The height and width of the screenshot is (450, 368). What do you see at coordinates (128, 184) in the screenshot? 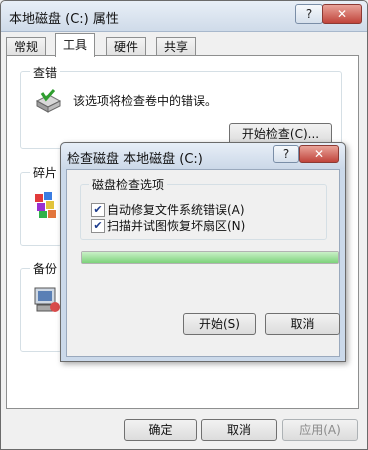
I see `disk-check-options-label: 磁盘检查选项` at bounding box center [128, 184].